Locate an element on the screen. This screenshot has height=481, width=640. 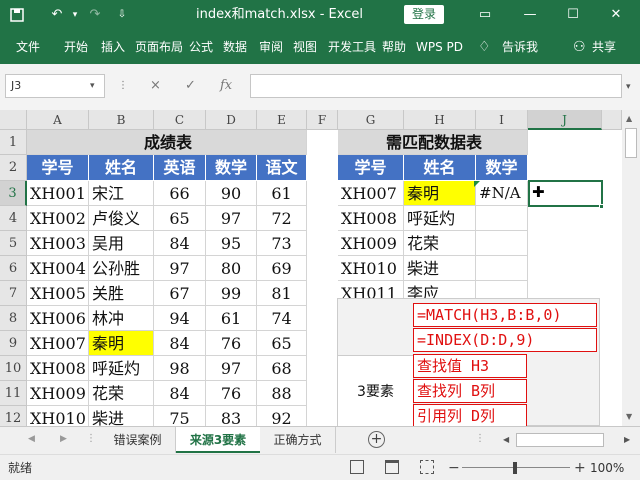
tab-help: 帮助 is located at coordinates (394, 47).